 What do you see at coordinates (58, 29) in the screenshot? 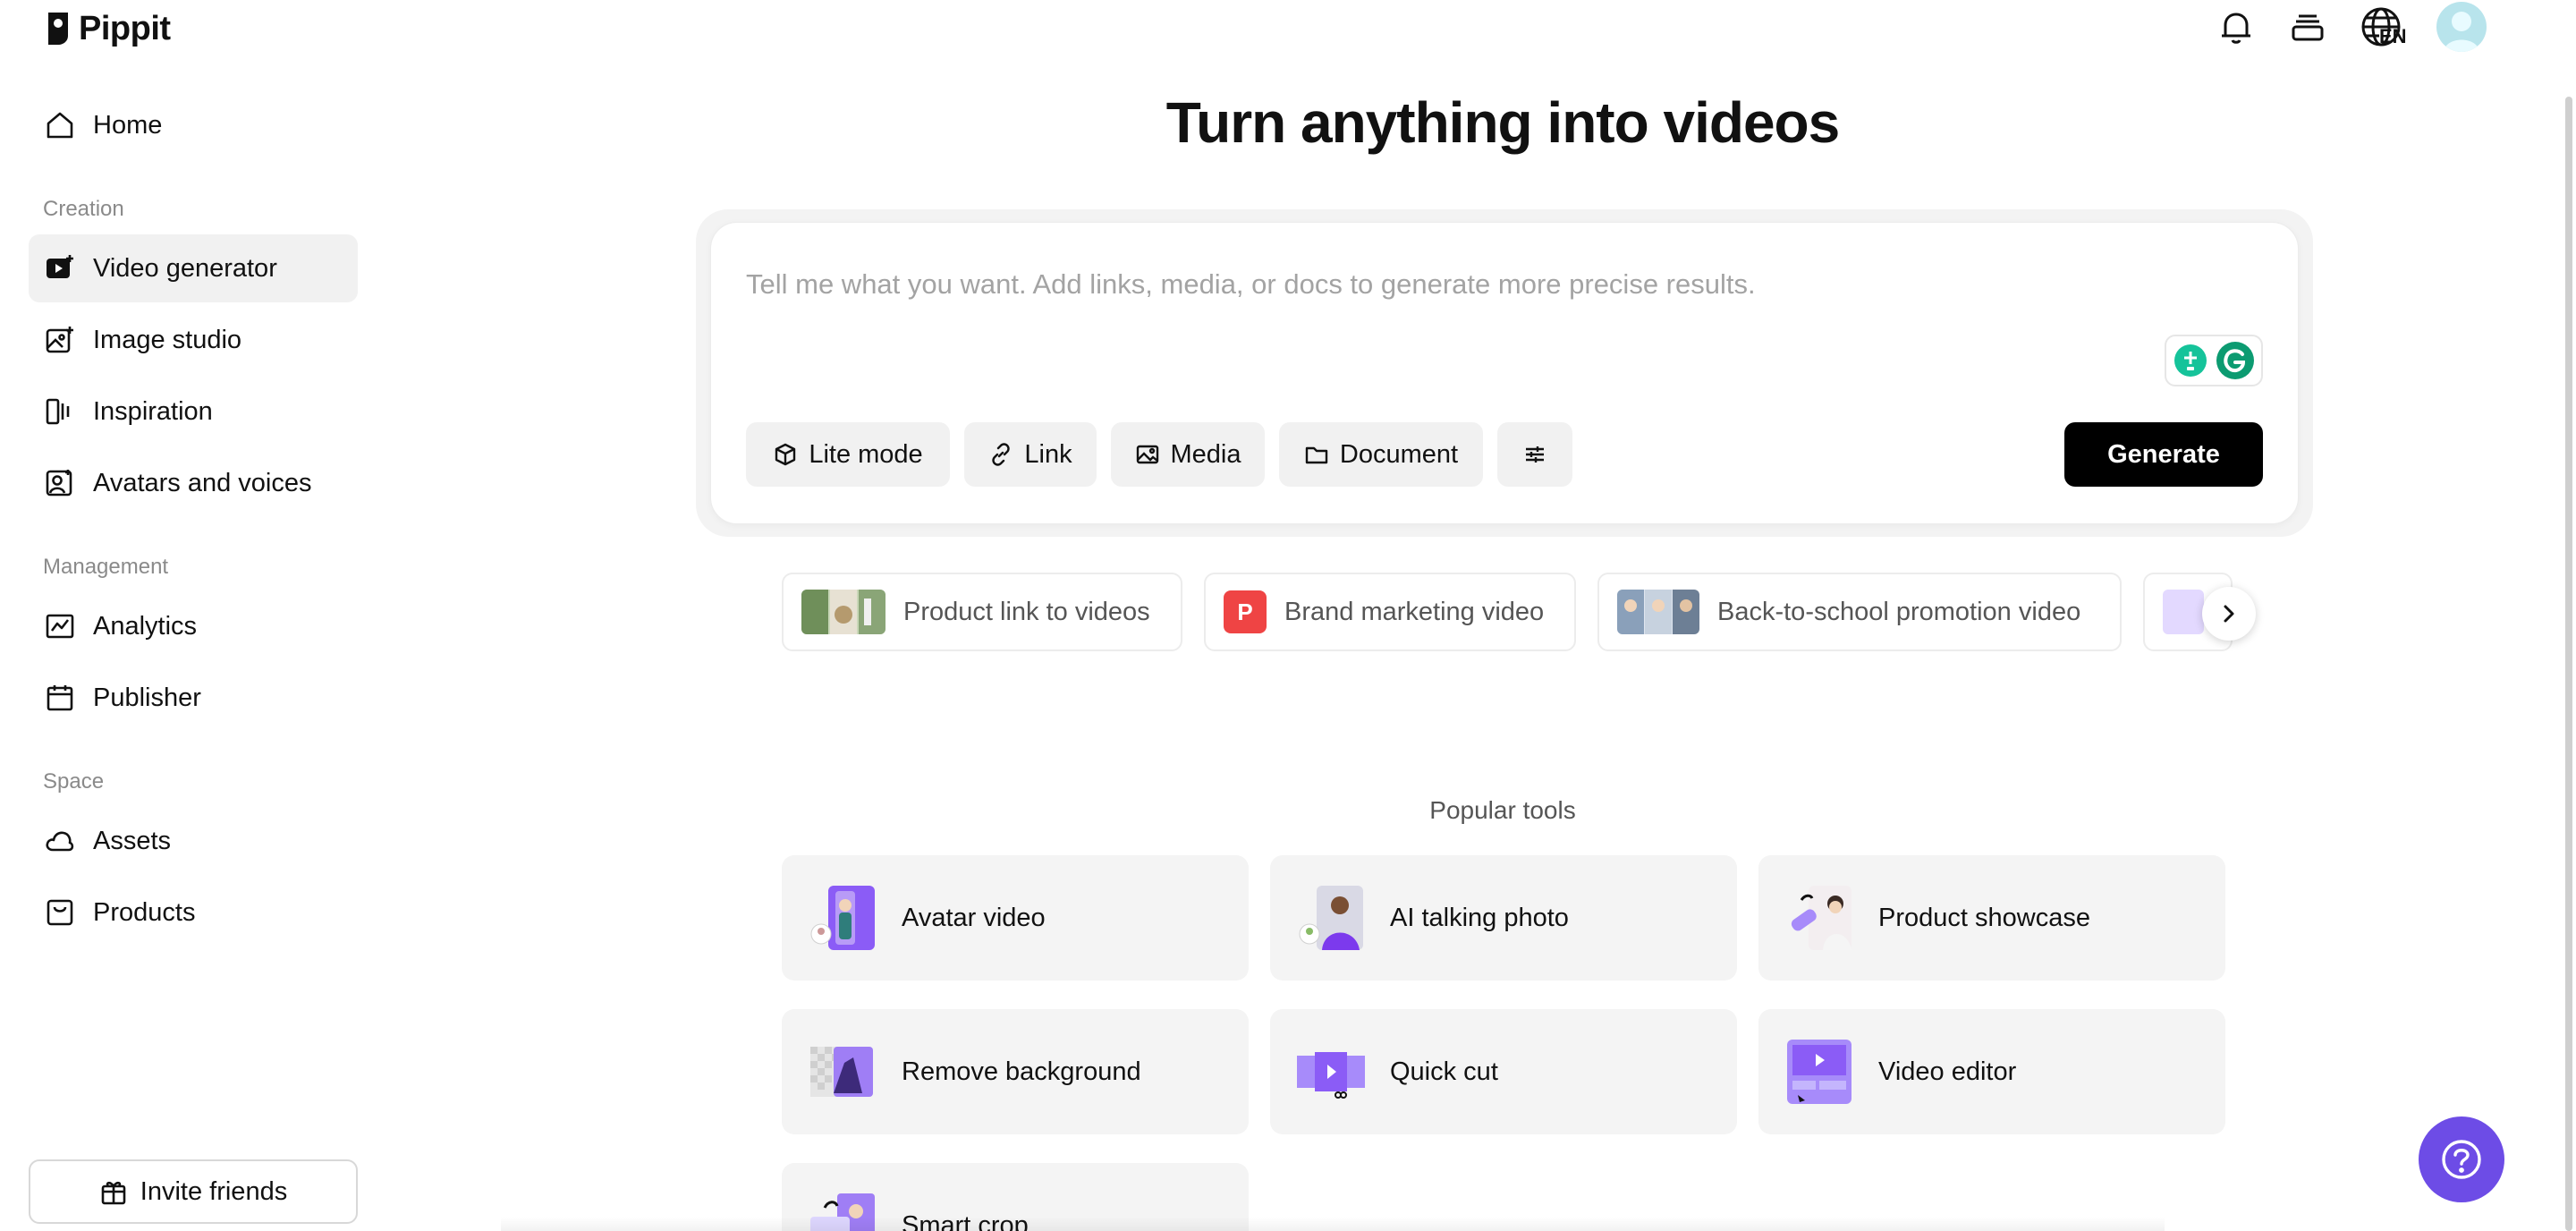
I see `pippit-logo-icon` at bounding box center [58, 29].